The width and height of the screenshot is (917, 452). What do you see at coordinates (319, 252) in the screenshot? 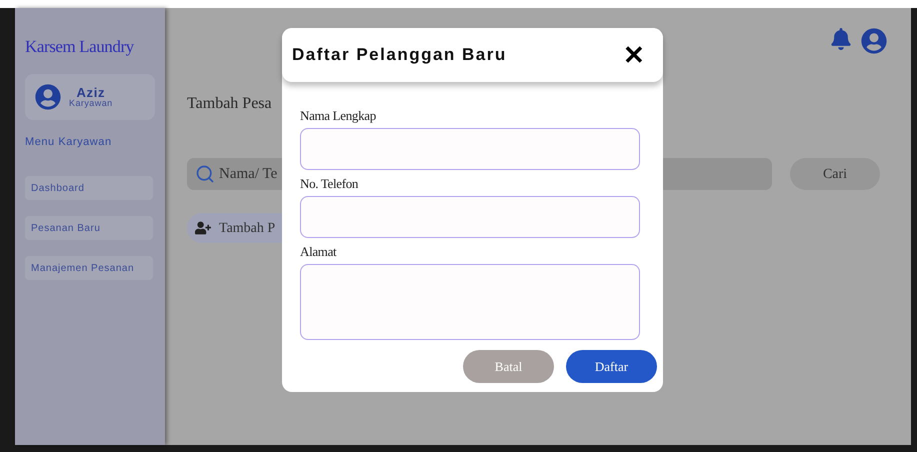
I see `field-label: Alamat` at bounding box center [319, 252].